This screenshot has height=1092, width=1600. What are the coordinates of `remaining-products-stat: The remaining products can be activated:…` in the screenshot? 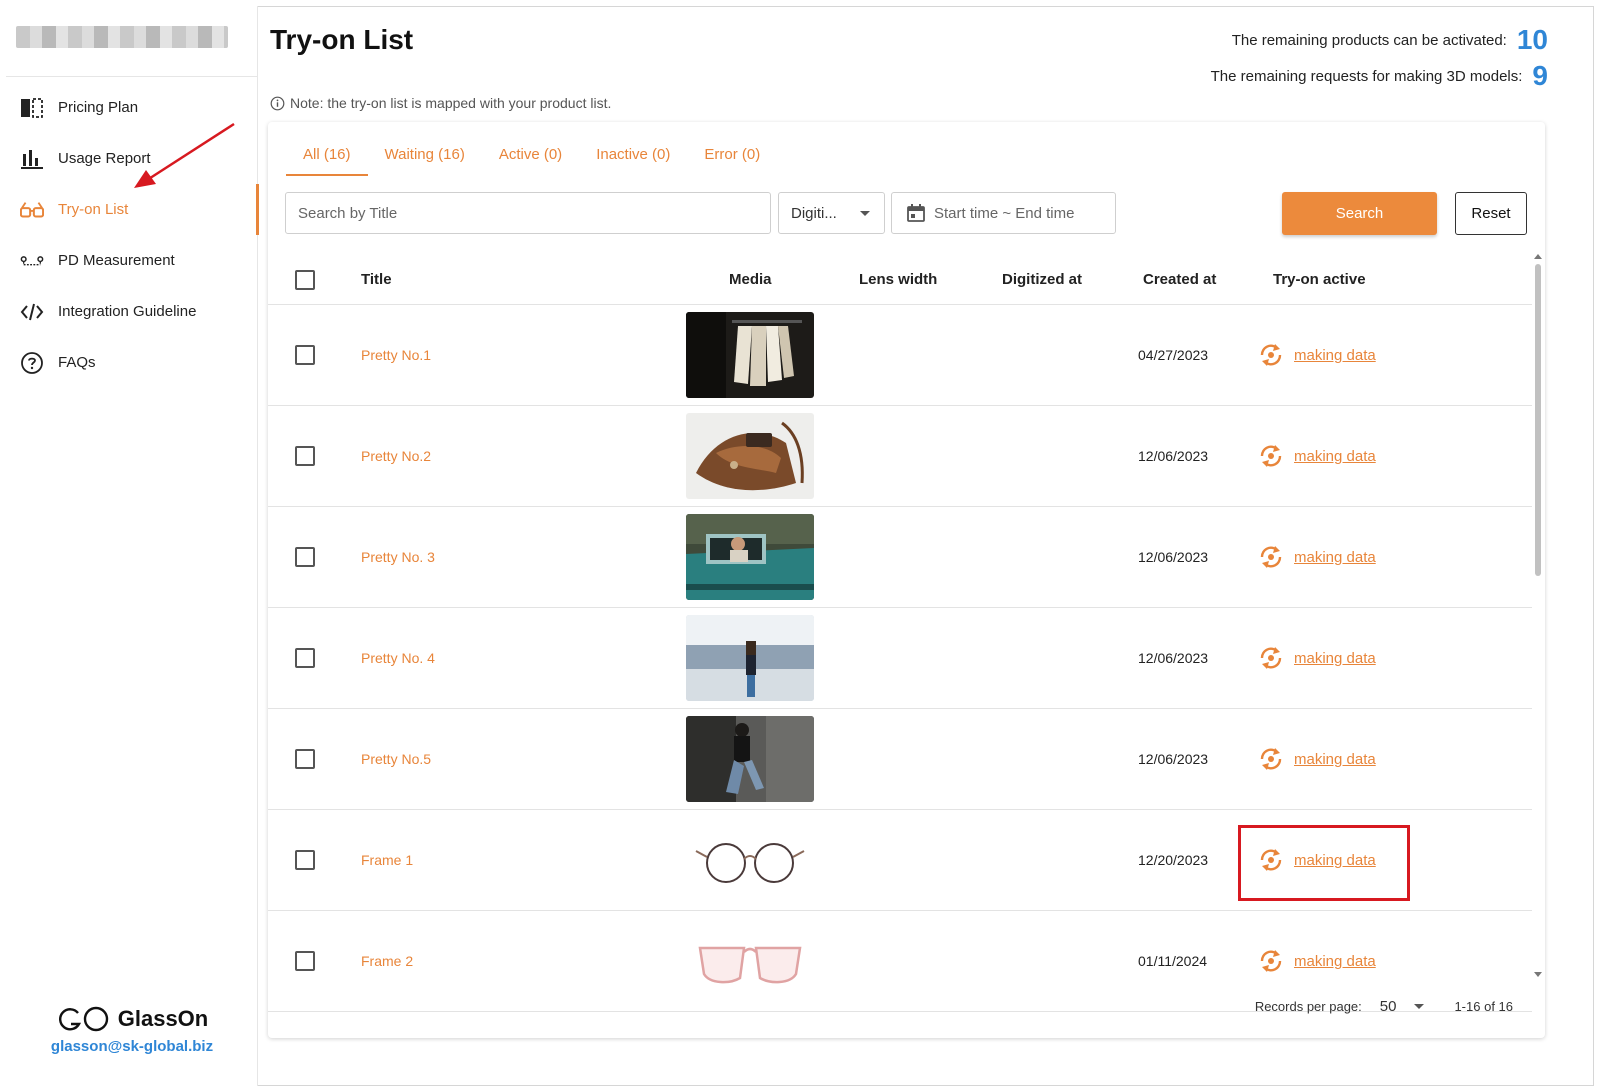 It's located at (1390, 40).